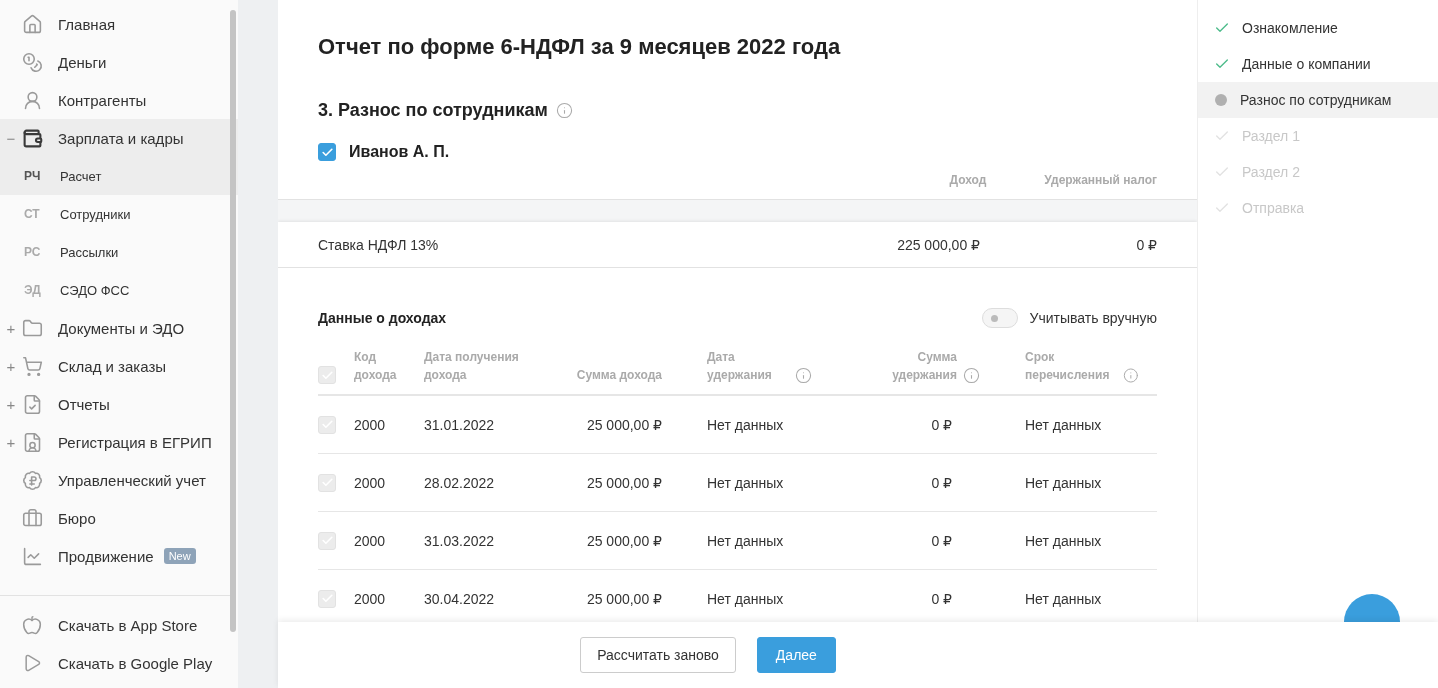  I want to click on column-heading: Сумма удержания, so click(924, 366).